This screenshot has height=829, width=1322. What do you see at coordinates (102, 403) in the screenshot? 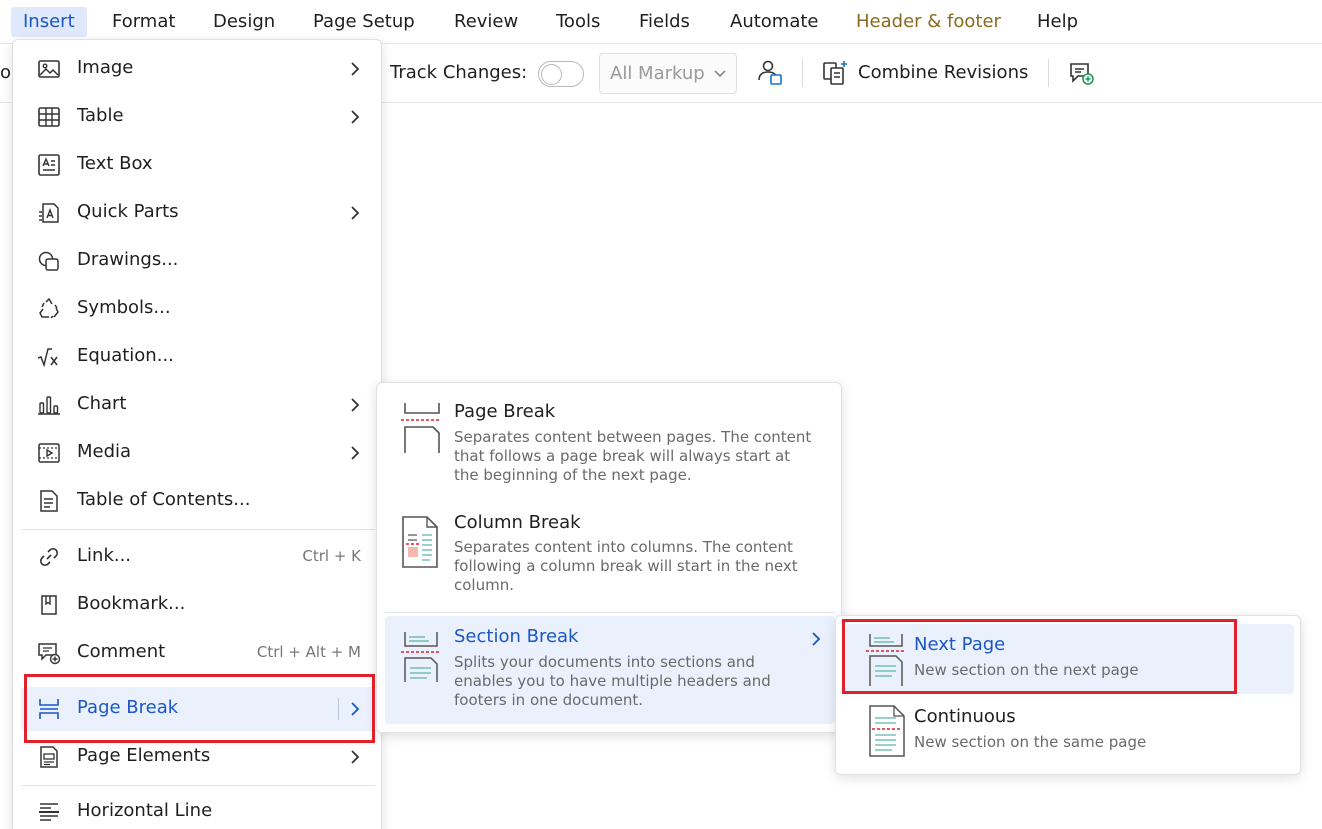
I see `menu-item-label: Chart` at bounding box center [102, 403].